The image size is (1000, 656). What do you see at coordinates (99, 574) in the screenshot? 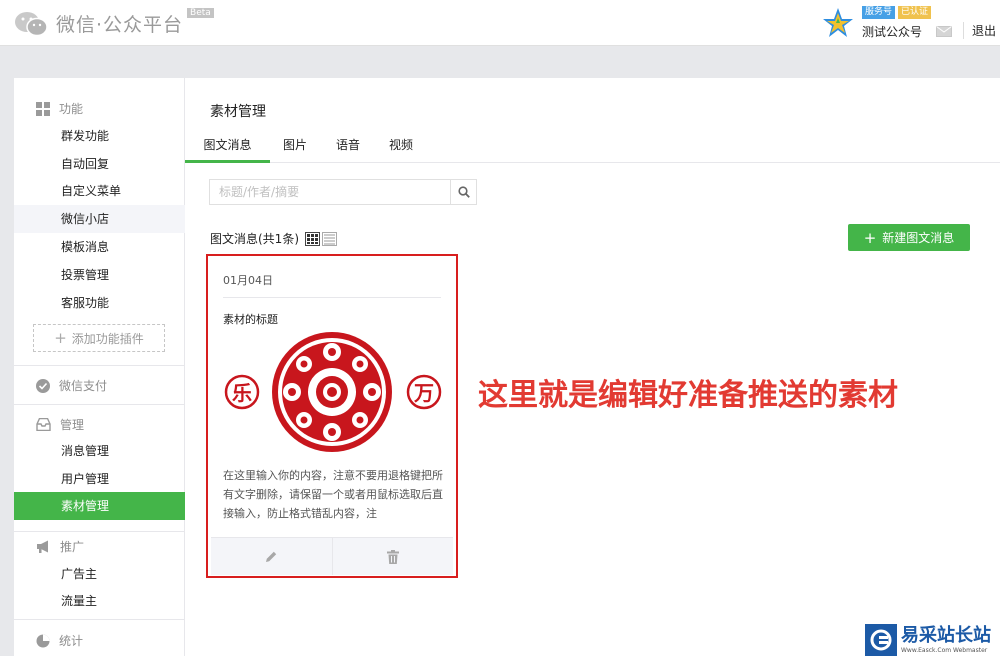
I see `sidebar-item-advertiser: 广告主` at bounding box center [99, 574].